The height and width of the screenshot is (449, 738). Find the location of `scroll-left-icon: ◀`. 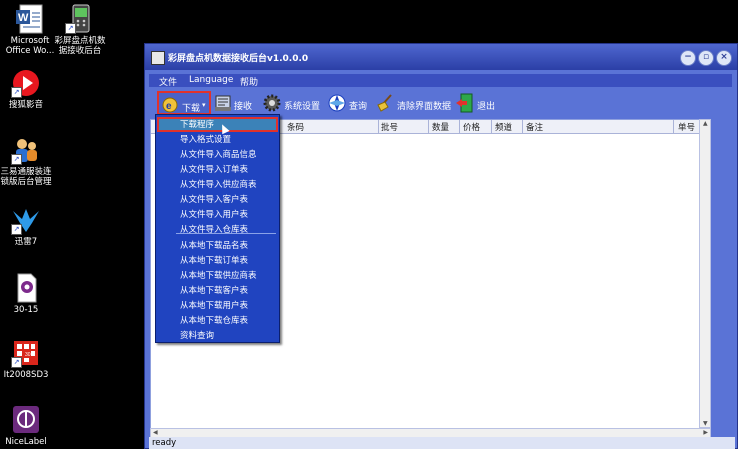

scroll-left-icon: ◀ is located at coordinates (155, 432).